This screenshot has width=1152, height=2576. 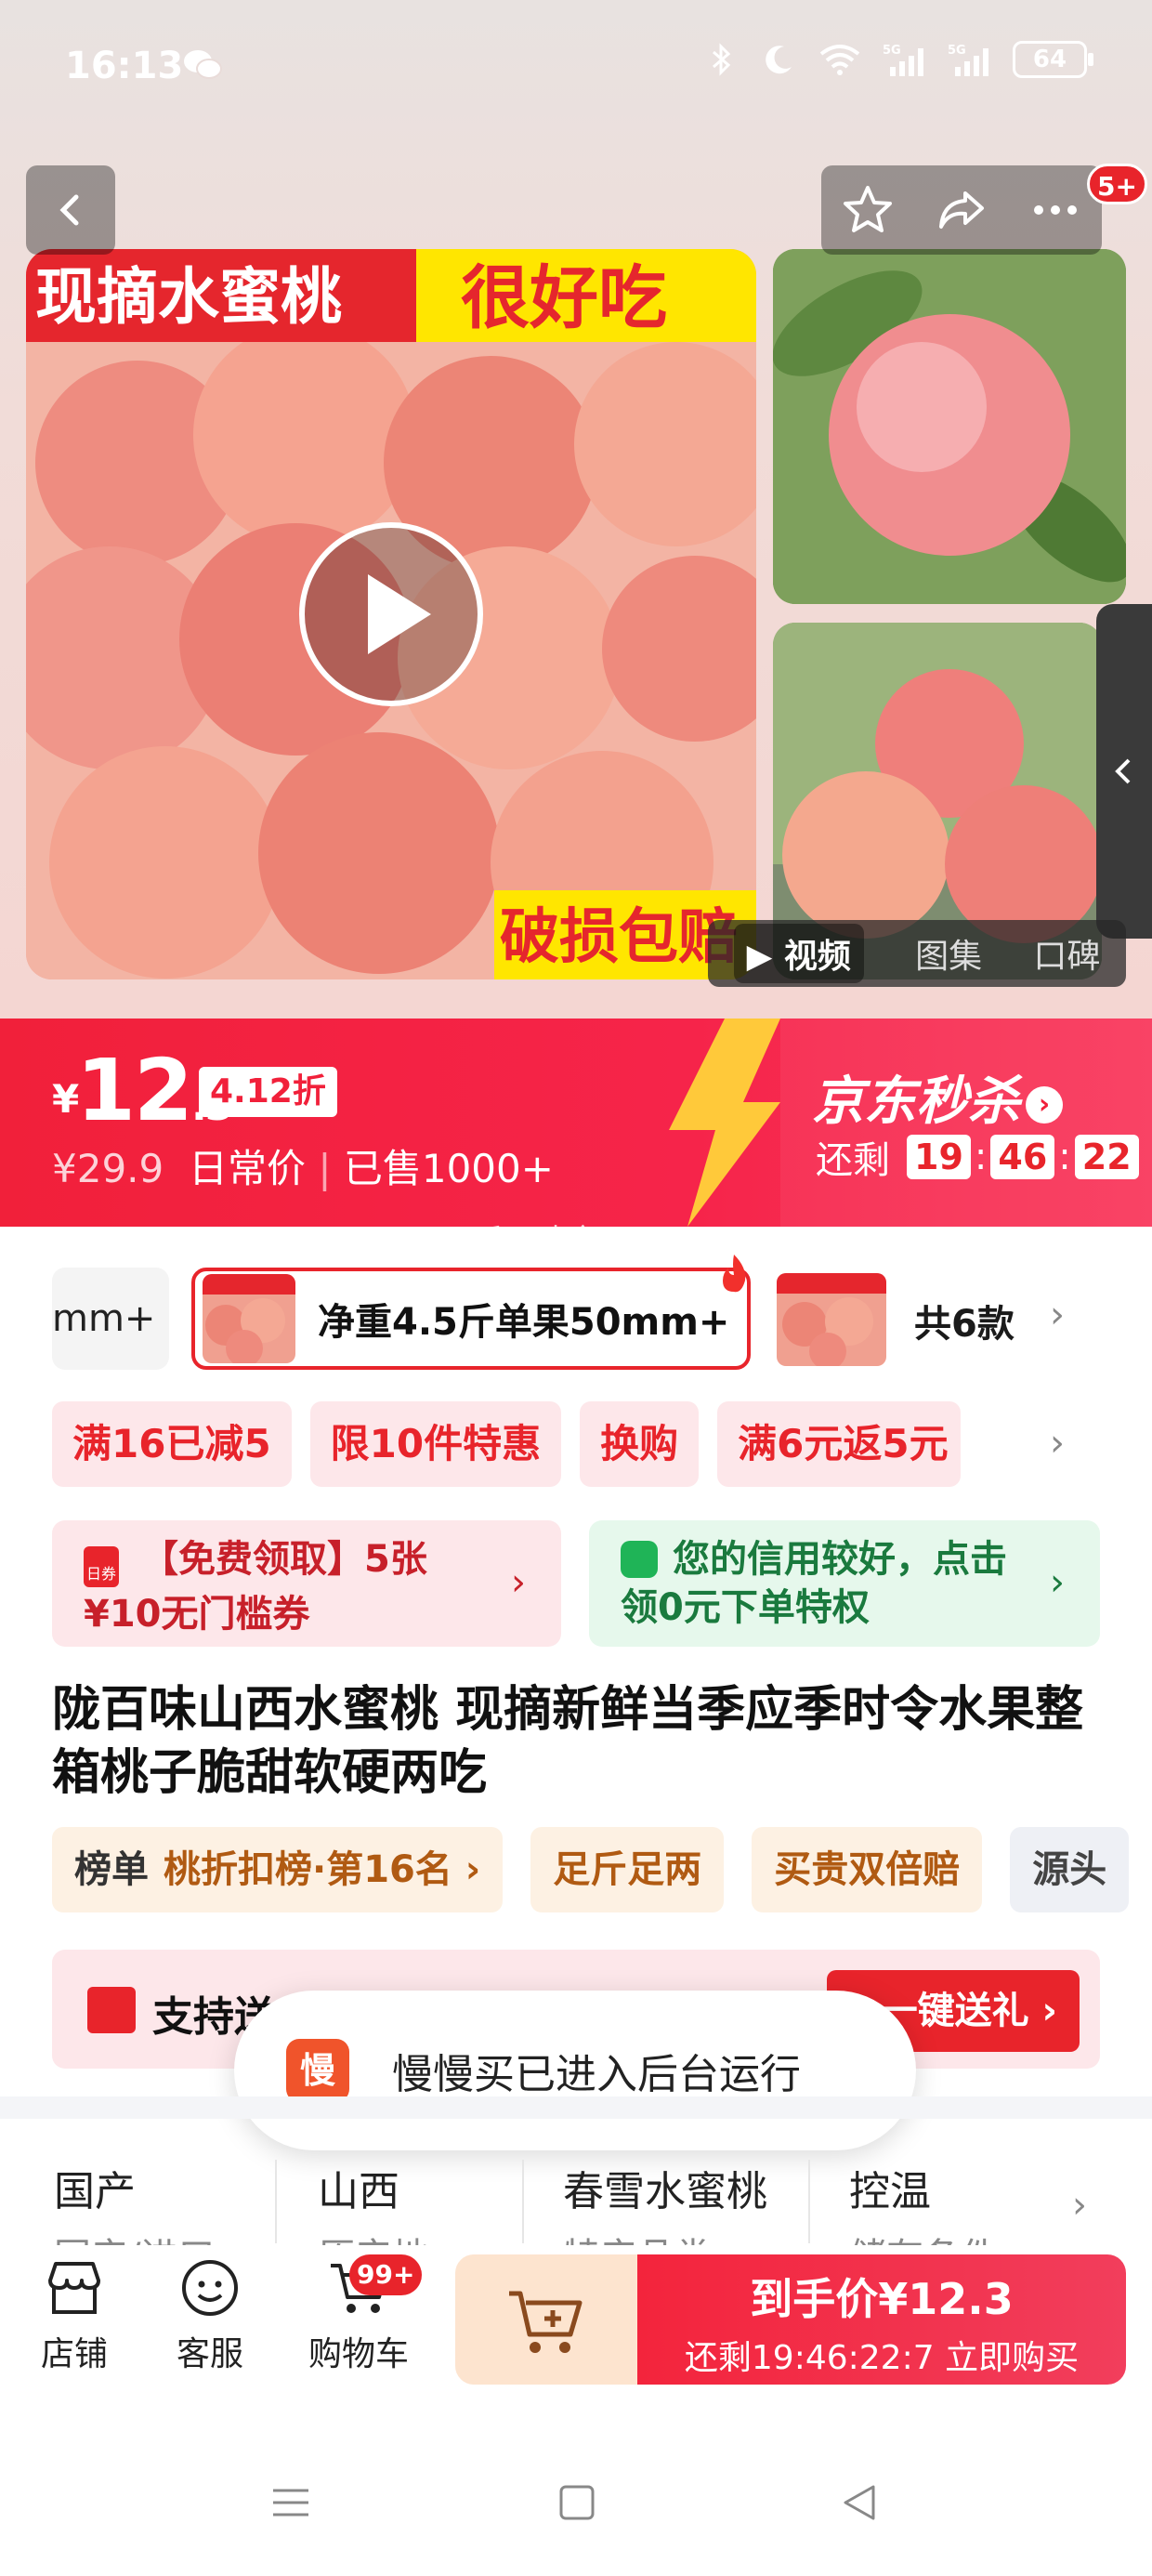 What do you see at coordinates (111, 1869) in the screenshot?
I see `ranking-key: 榜单` at bounding box center [111, 1869].